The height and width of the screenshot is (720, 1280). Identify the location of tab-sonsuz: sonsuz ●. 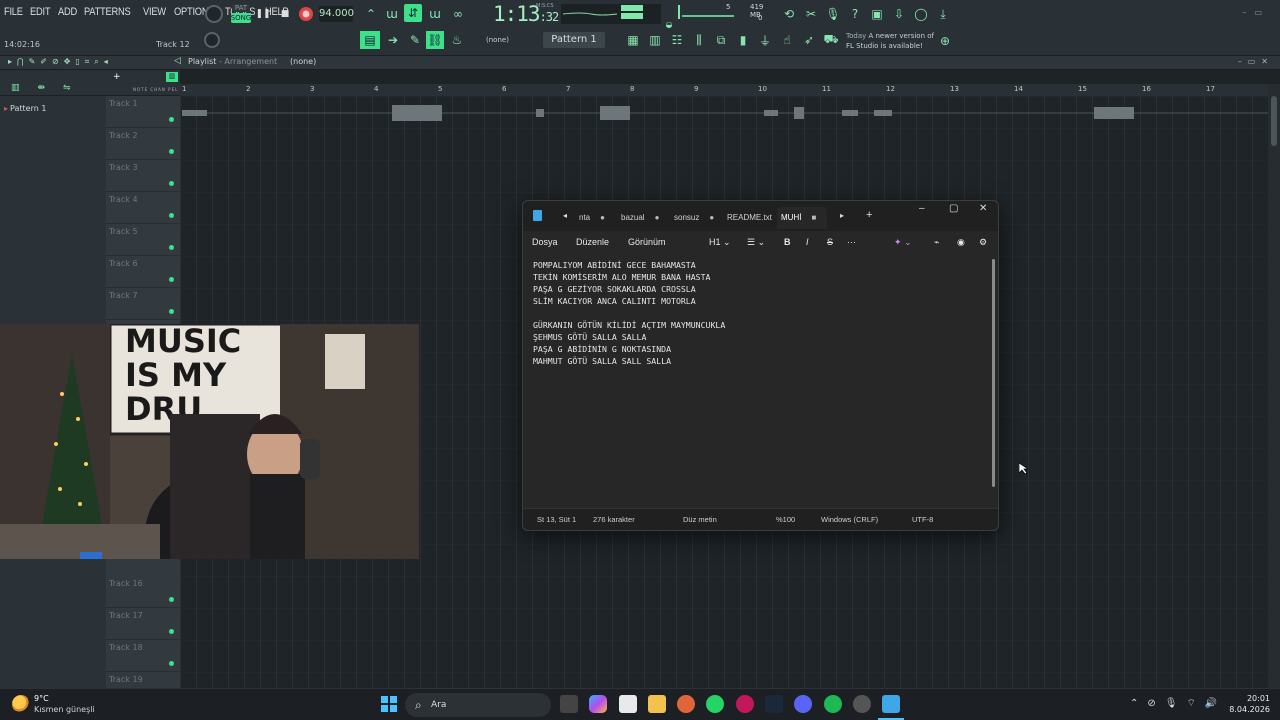
(692, 218).